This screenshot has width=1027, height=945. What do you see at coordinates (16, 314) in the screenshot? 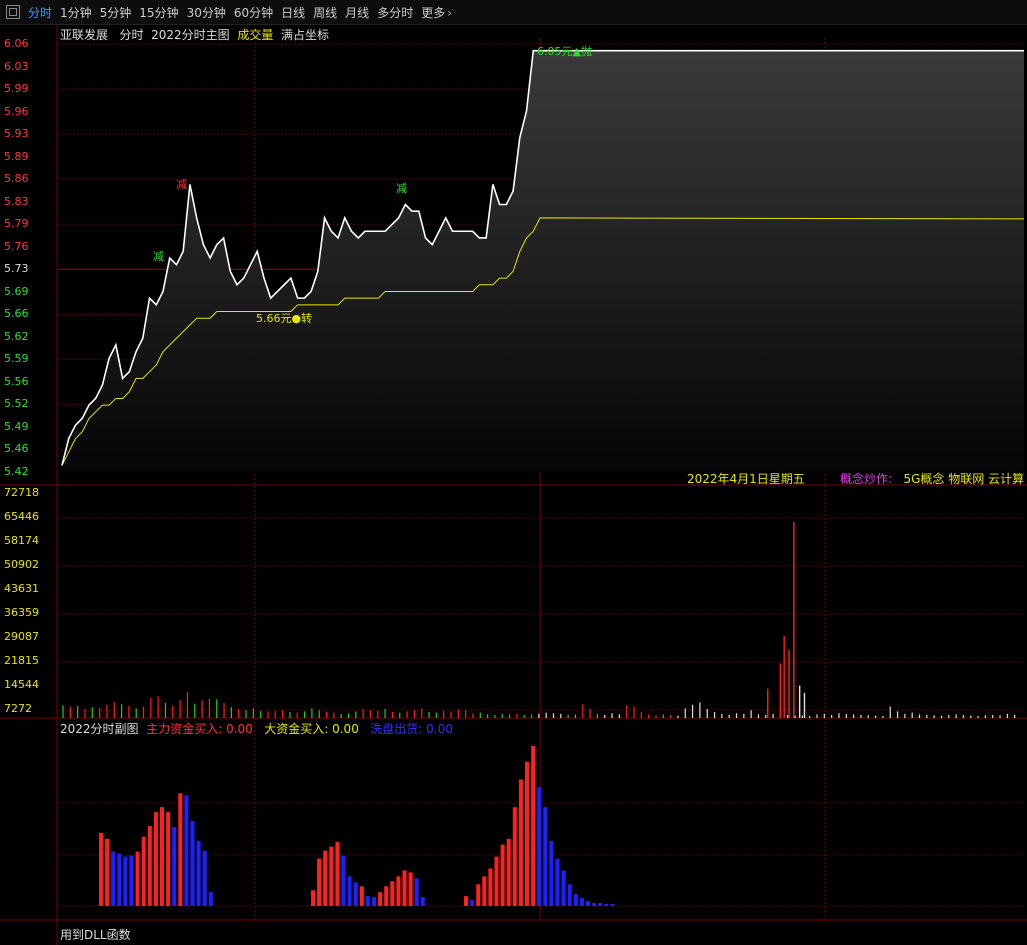
I see `price-tick-label: 5.66` at bounding box center [16, 314].